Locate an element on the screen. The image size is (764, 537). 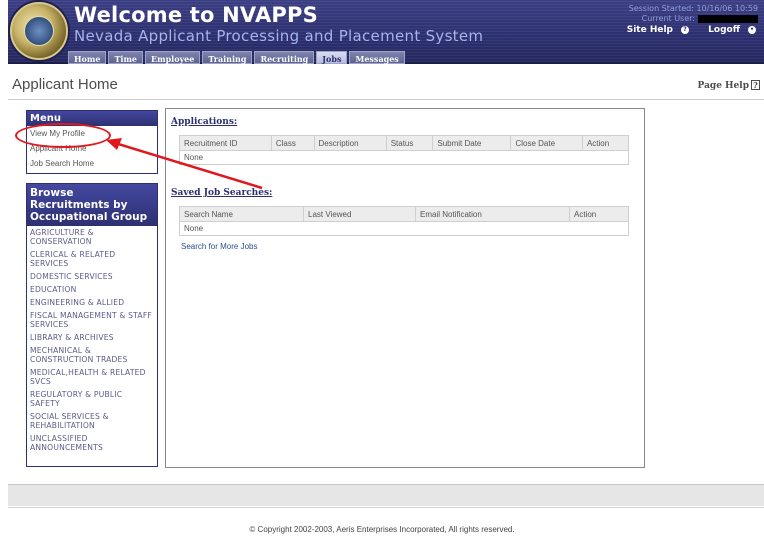
column-header: Recruitment ID is located at coordinates (225, 143).